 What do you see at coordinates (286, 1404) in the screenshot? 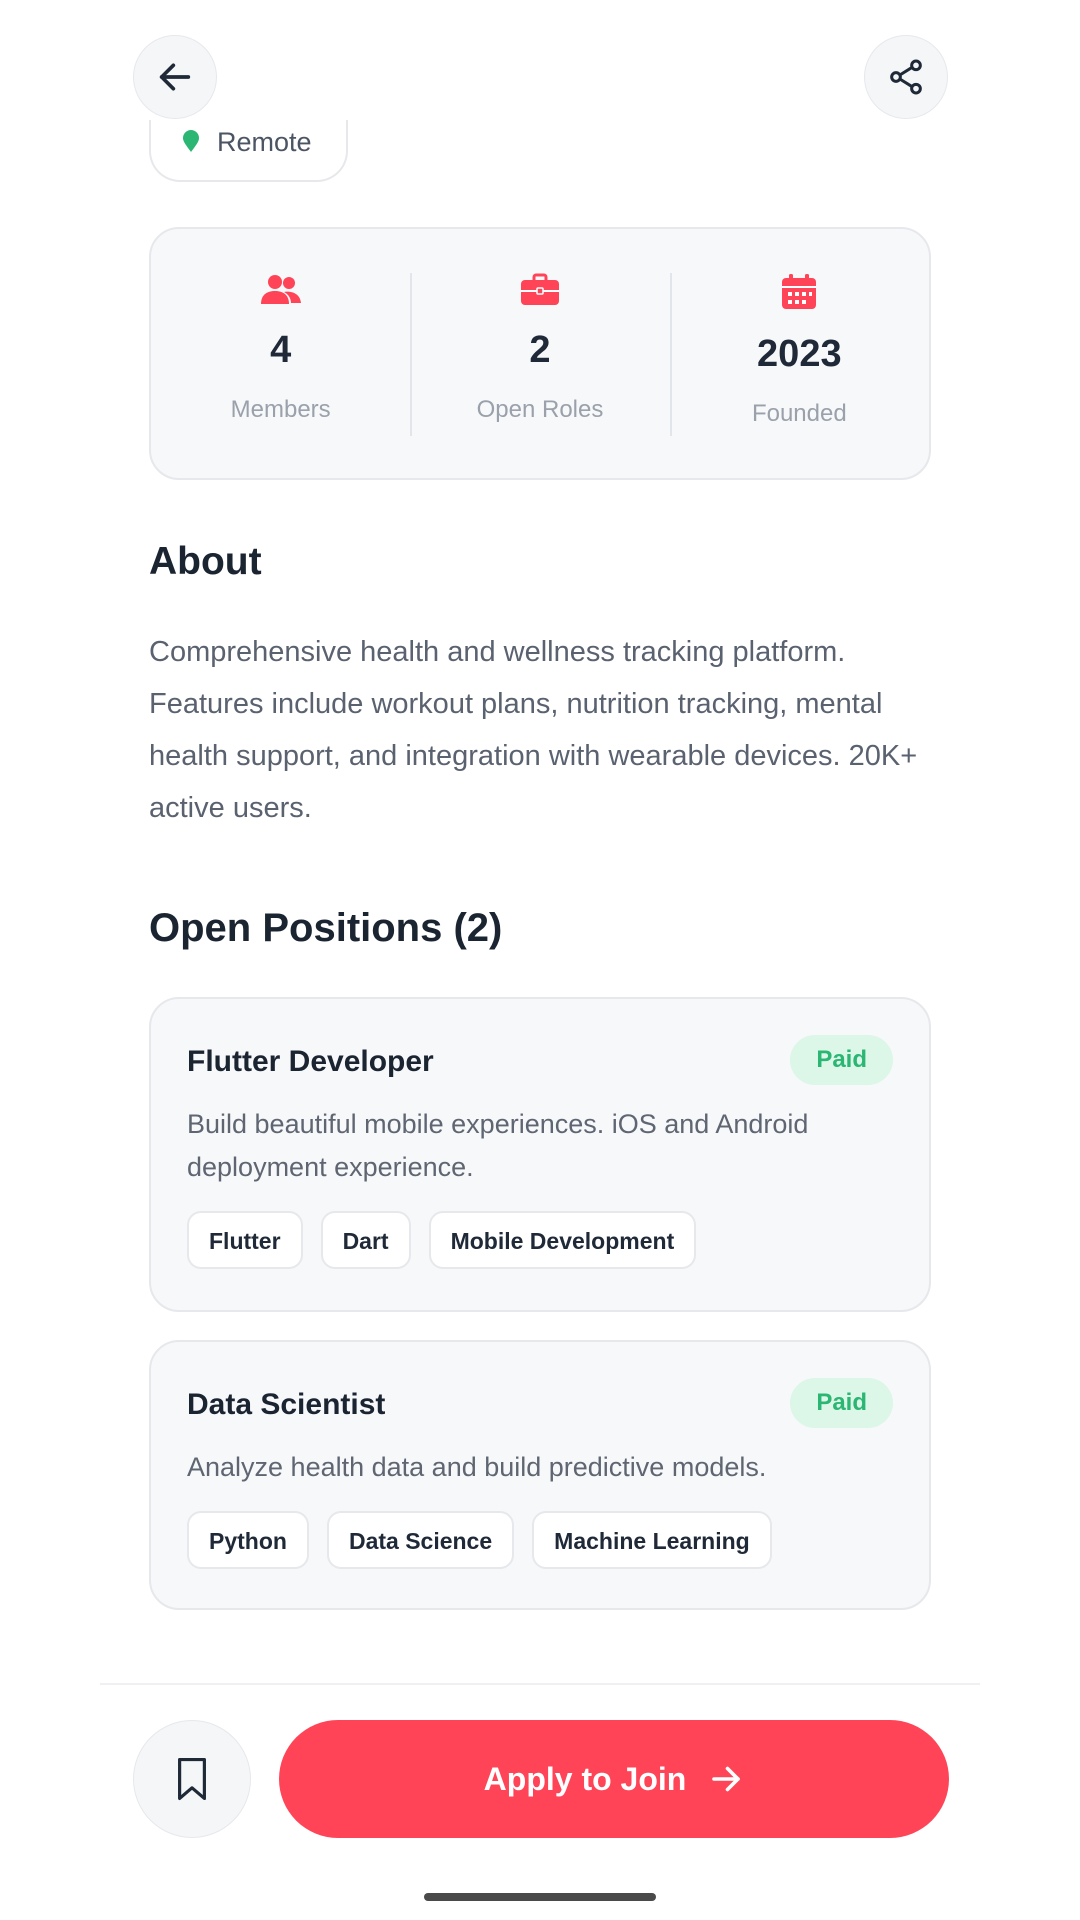
I see `position-title: Data Scientist` at bounding box center [286, 1404].